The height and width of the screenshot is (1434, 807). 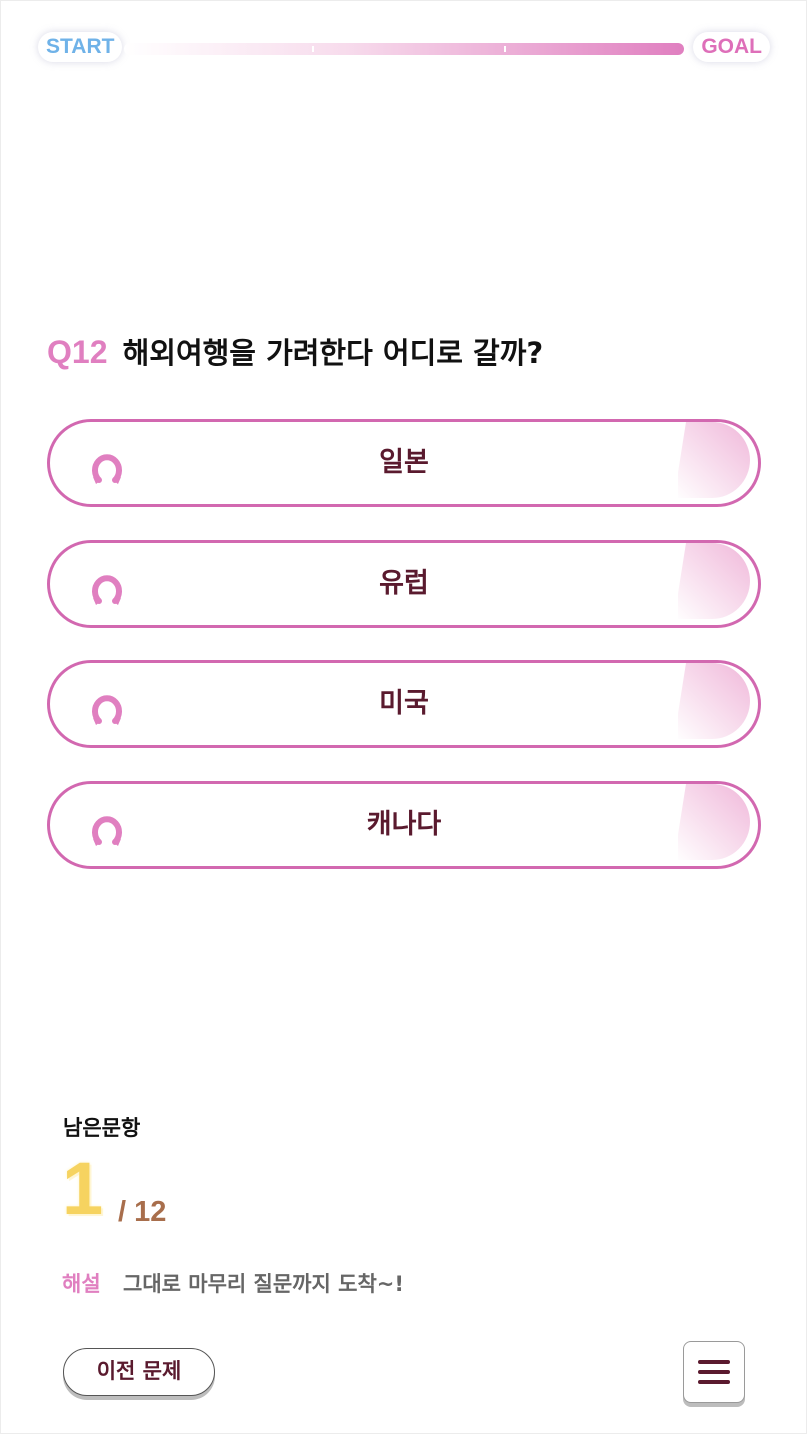 What do you see at coordinates (80, 47) in the screenshot?
I see `start-badge: START` at bounding box center [80, 47].